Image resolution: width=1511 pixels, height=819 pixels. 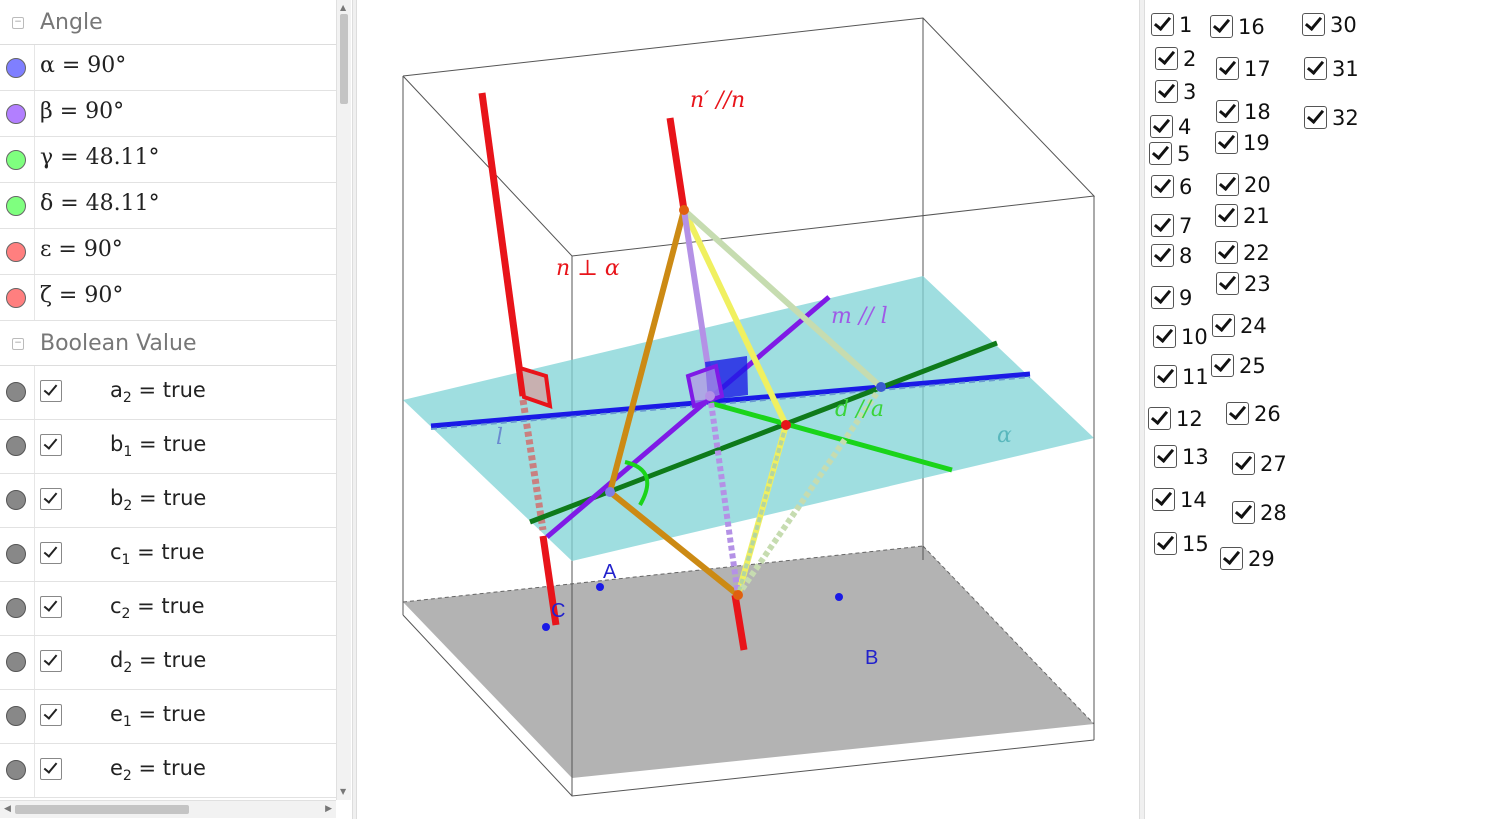 What do you see at coordinates (738, 595) in the screenshot?
I see `vertex-bottom` at bounding box center [738, 595].